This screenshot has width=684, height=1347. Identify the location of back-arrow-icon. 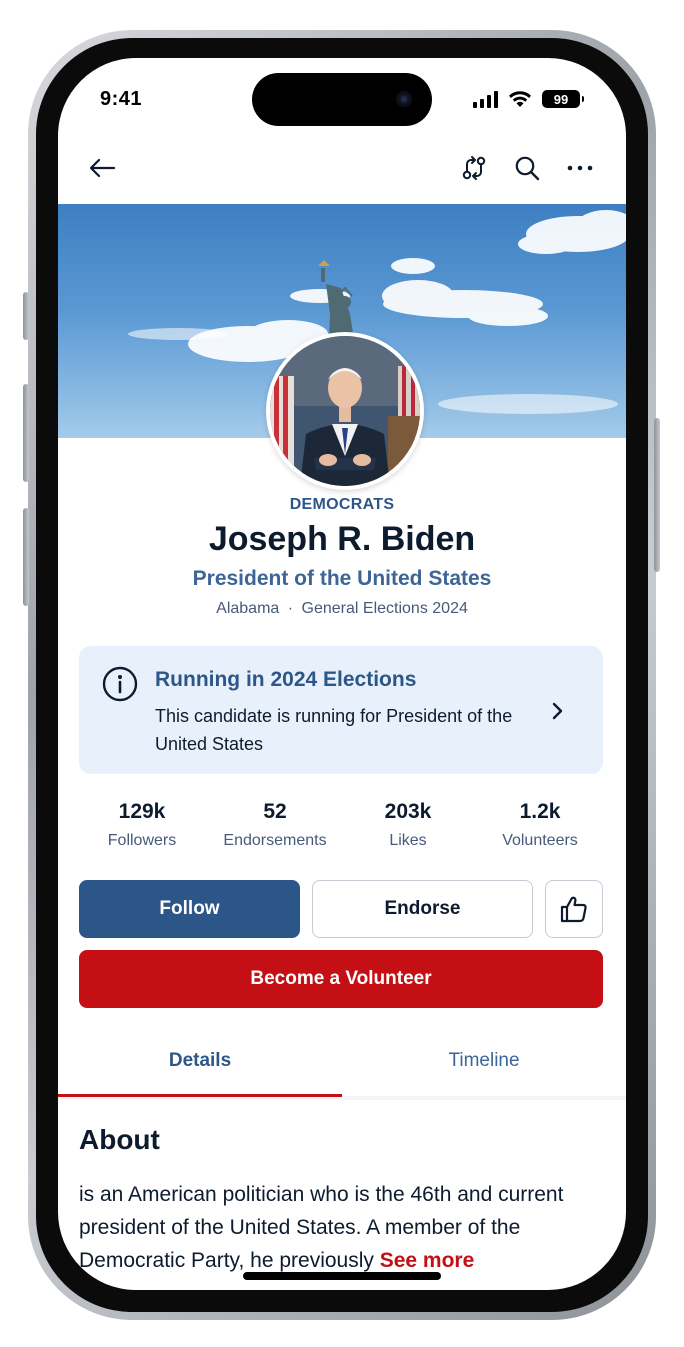
(102, 168).